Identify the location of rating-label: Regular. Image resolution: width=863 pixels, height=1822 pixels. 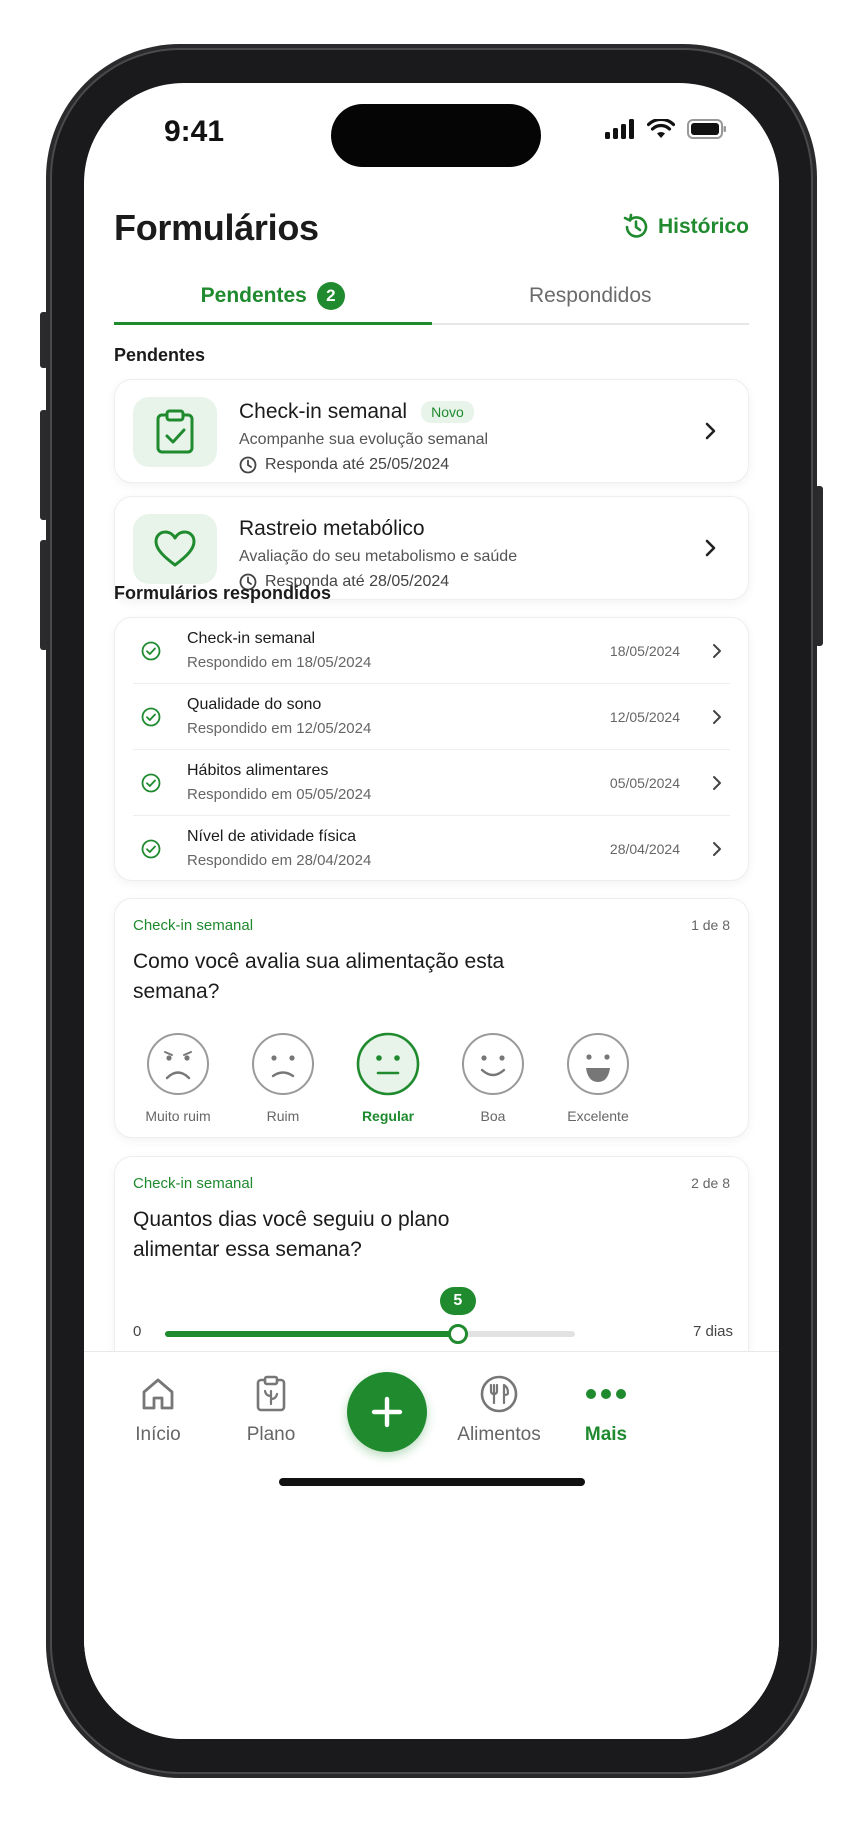
(388, 1116).